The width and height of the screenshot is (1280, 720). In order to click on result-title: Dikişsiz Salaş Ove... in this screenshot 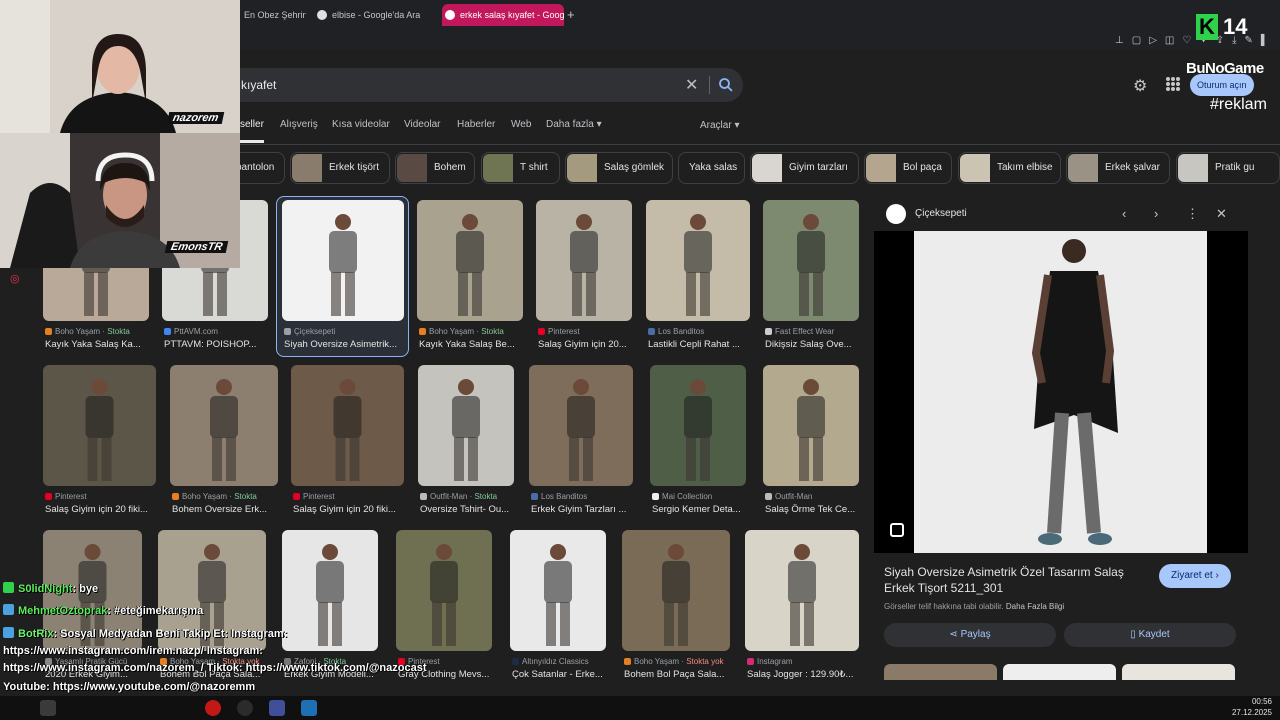, I will do `click(823, 344)`.